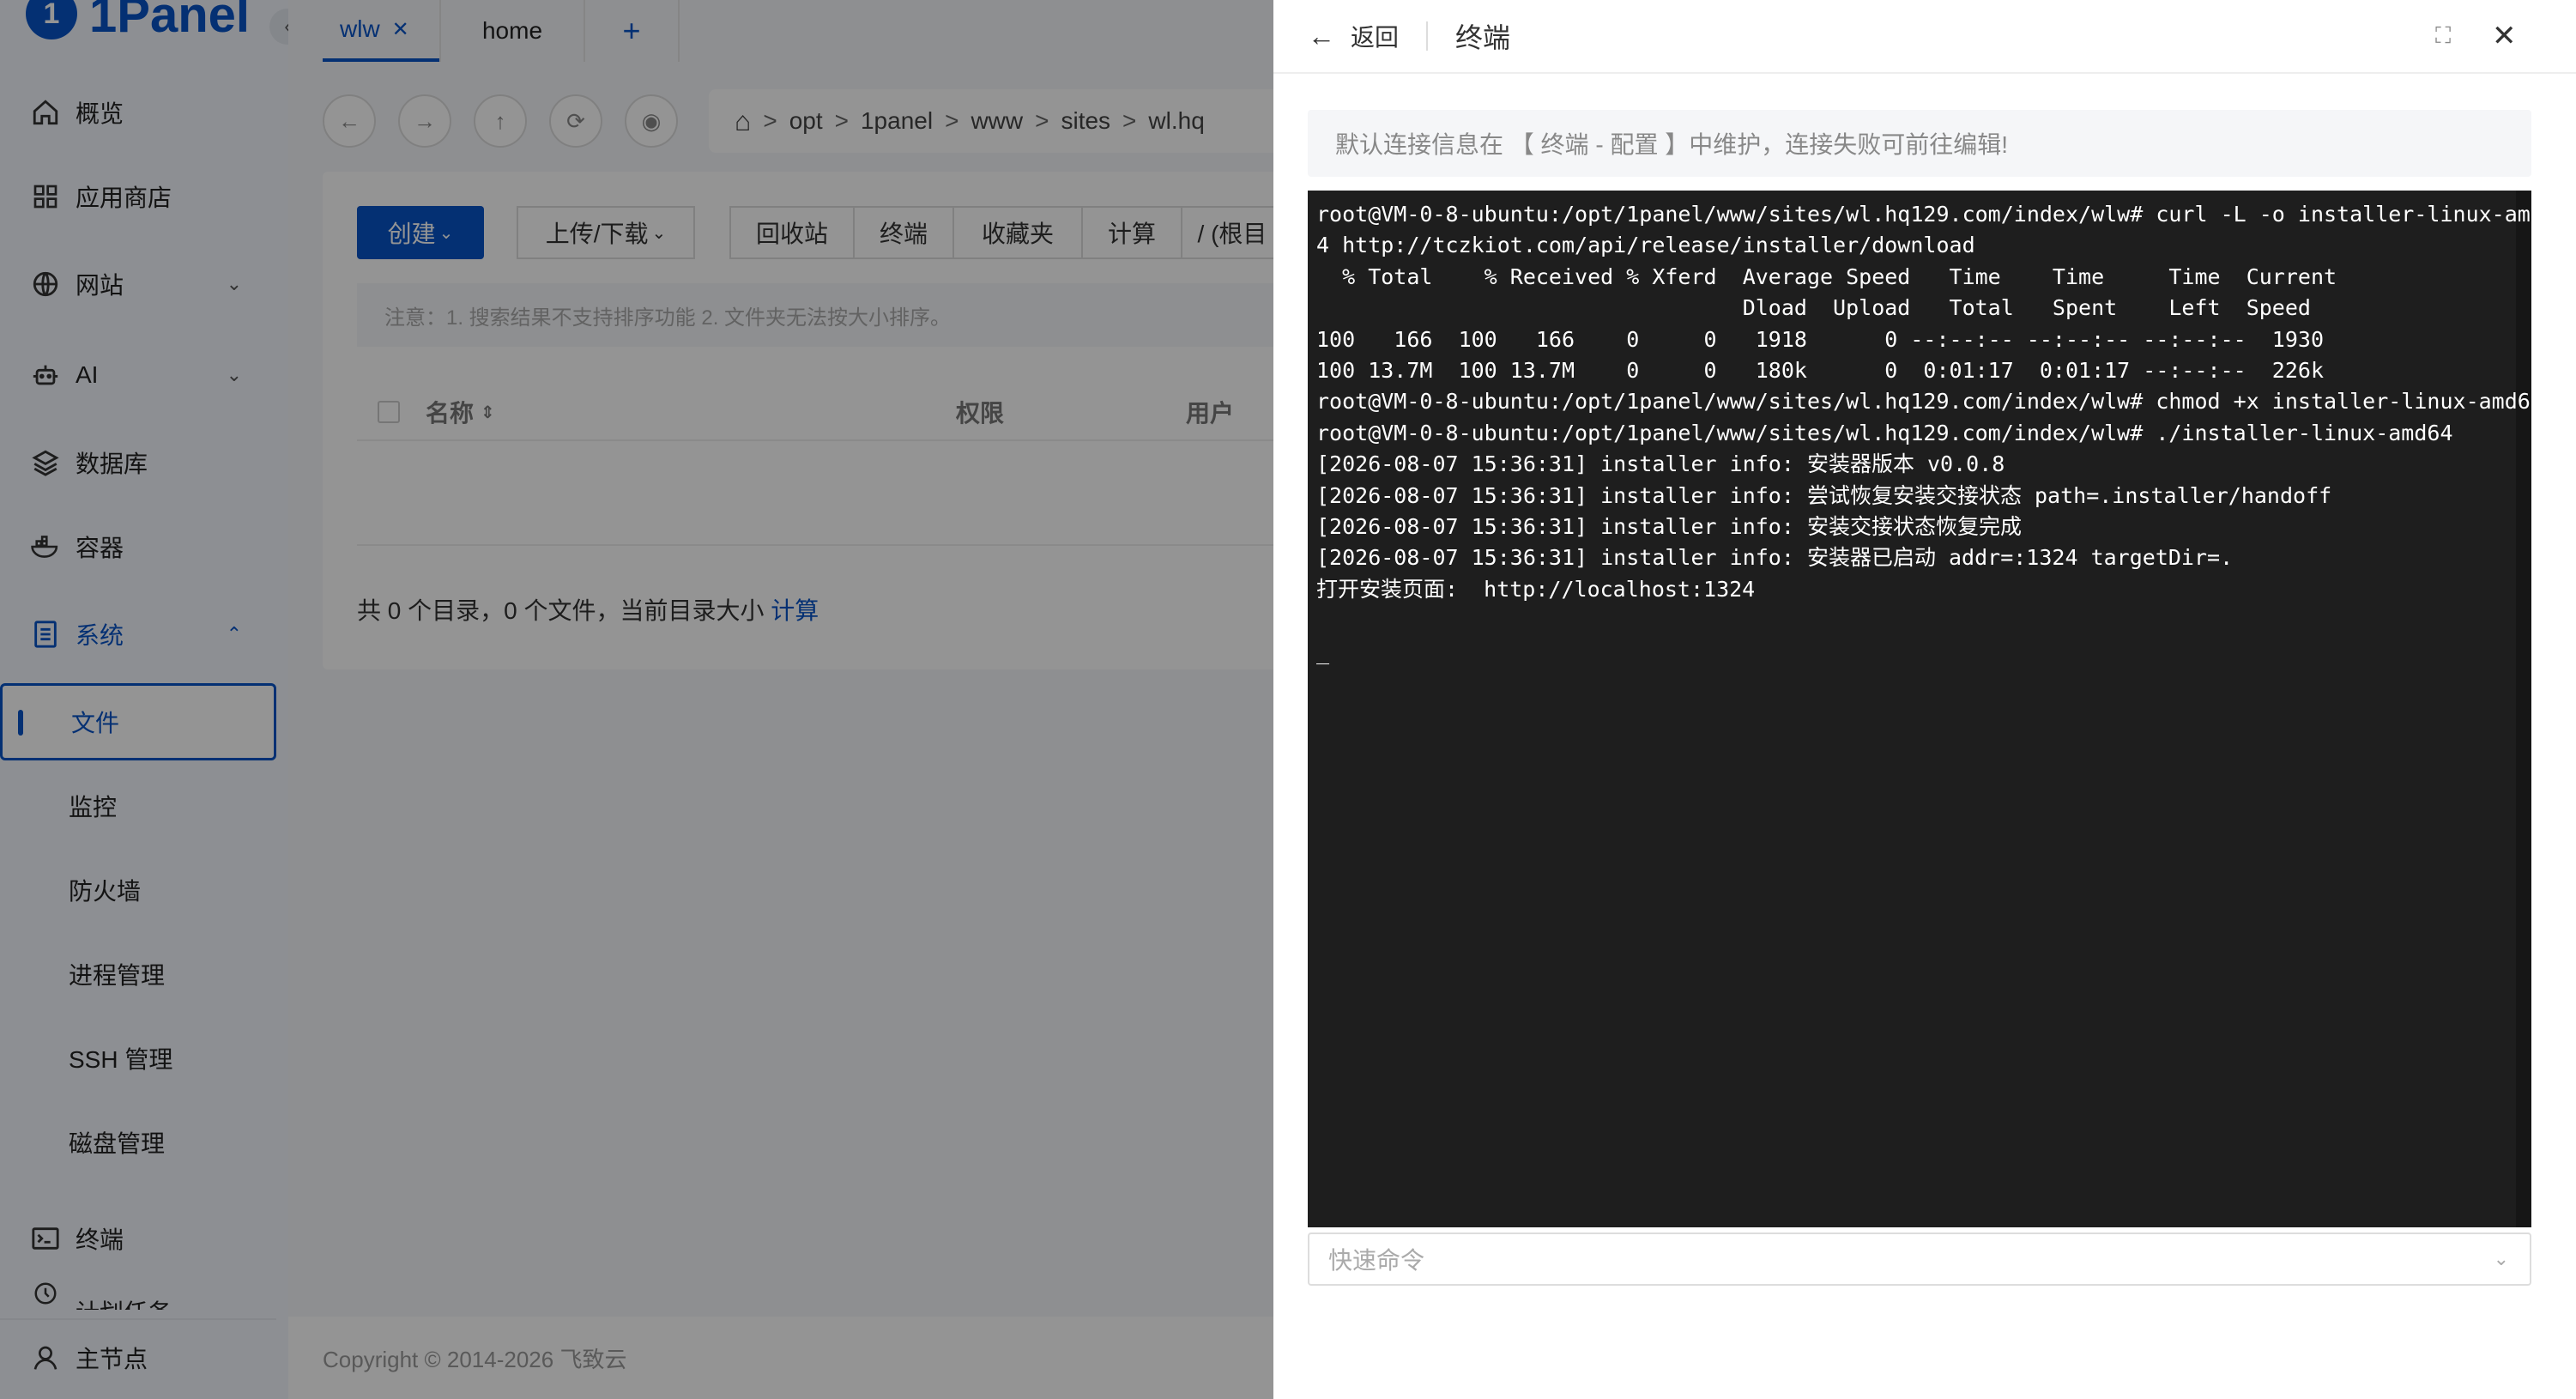 The height and width of the screenshot is (1399, 2576). I want to click on terminal-line: _, so click(1323, 652).